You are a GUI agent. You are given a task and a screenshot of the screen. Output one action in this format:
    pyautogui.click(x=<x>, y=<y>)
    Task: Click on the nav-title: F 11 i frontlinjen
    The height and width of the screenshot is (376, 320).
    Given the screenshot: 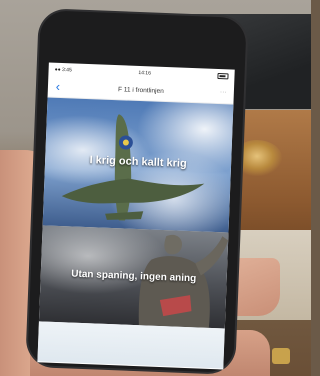 What is the action you would take?
    pyautogui.click(x=140, y=90)
    